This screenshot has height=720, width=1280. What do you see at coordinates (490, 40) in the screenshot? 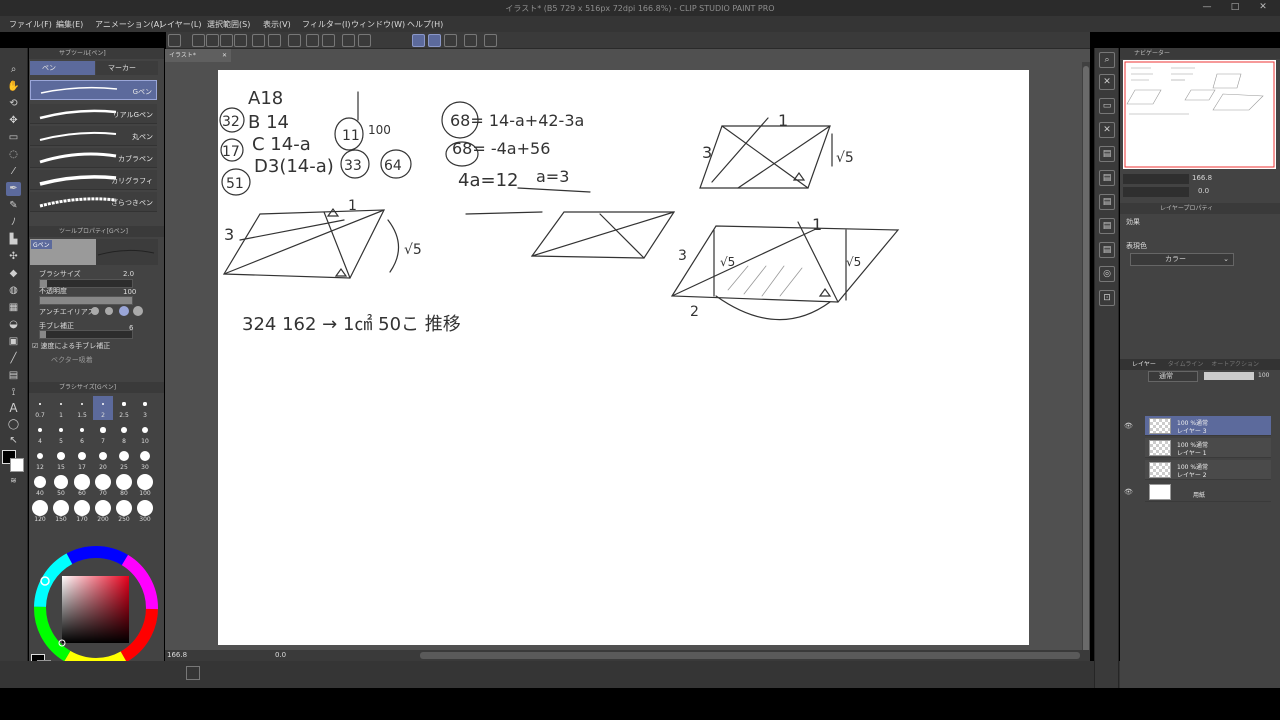
I see `shortcut-icon` at bounding box center [490, 40].